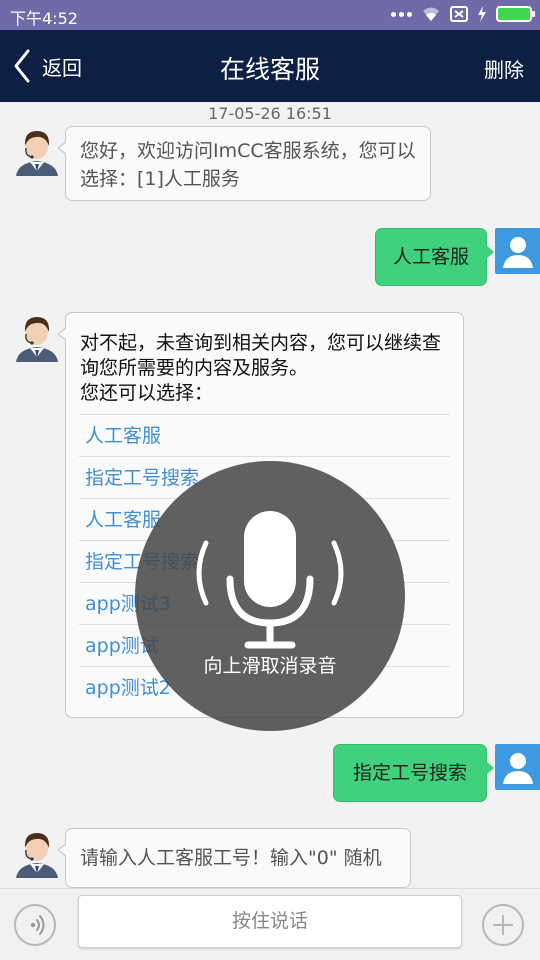  What do you see at coordinates (37, 925) in the screenshot?
I see `voice-icon` at bounding box center [37, 925].